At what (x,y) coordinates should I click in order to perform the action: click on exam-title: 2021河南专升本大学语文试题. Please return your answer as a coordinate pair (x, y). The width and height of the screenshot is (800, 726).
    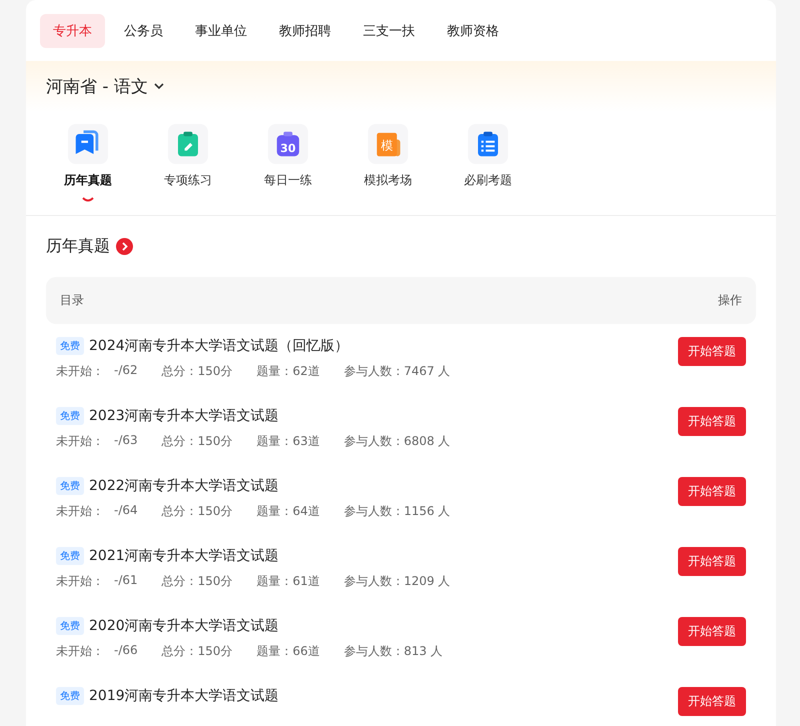
    Looking at the image, I should click on (184, 556).